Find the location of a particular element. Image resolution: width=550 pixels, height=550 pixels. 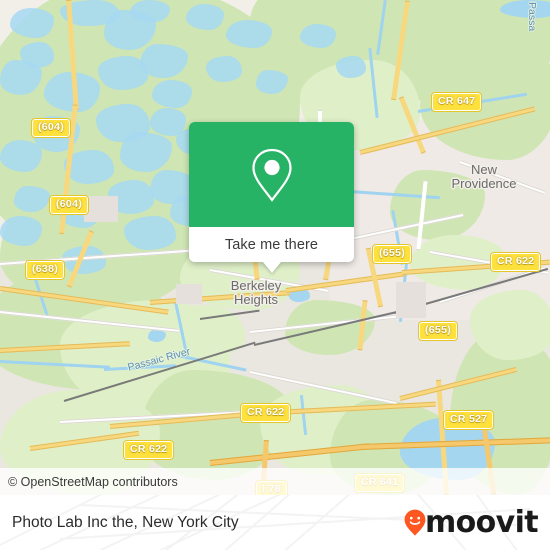

landuse-grass is located at coordinates (510, 325).